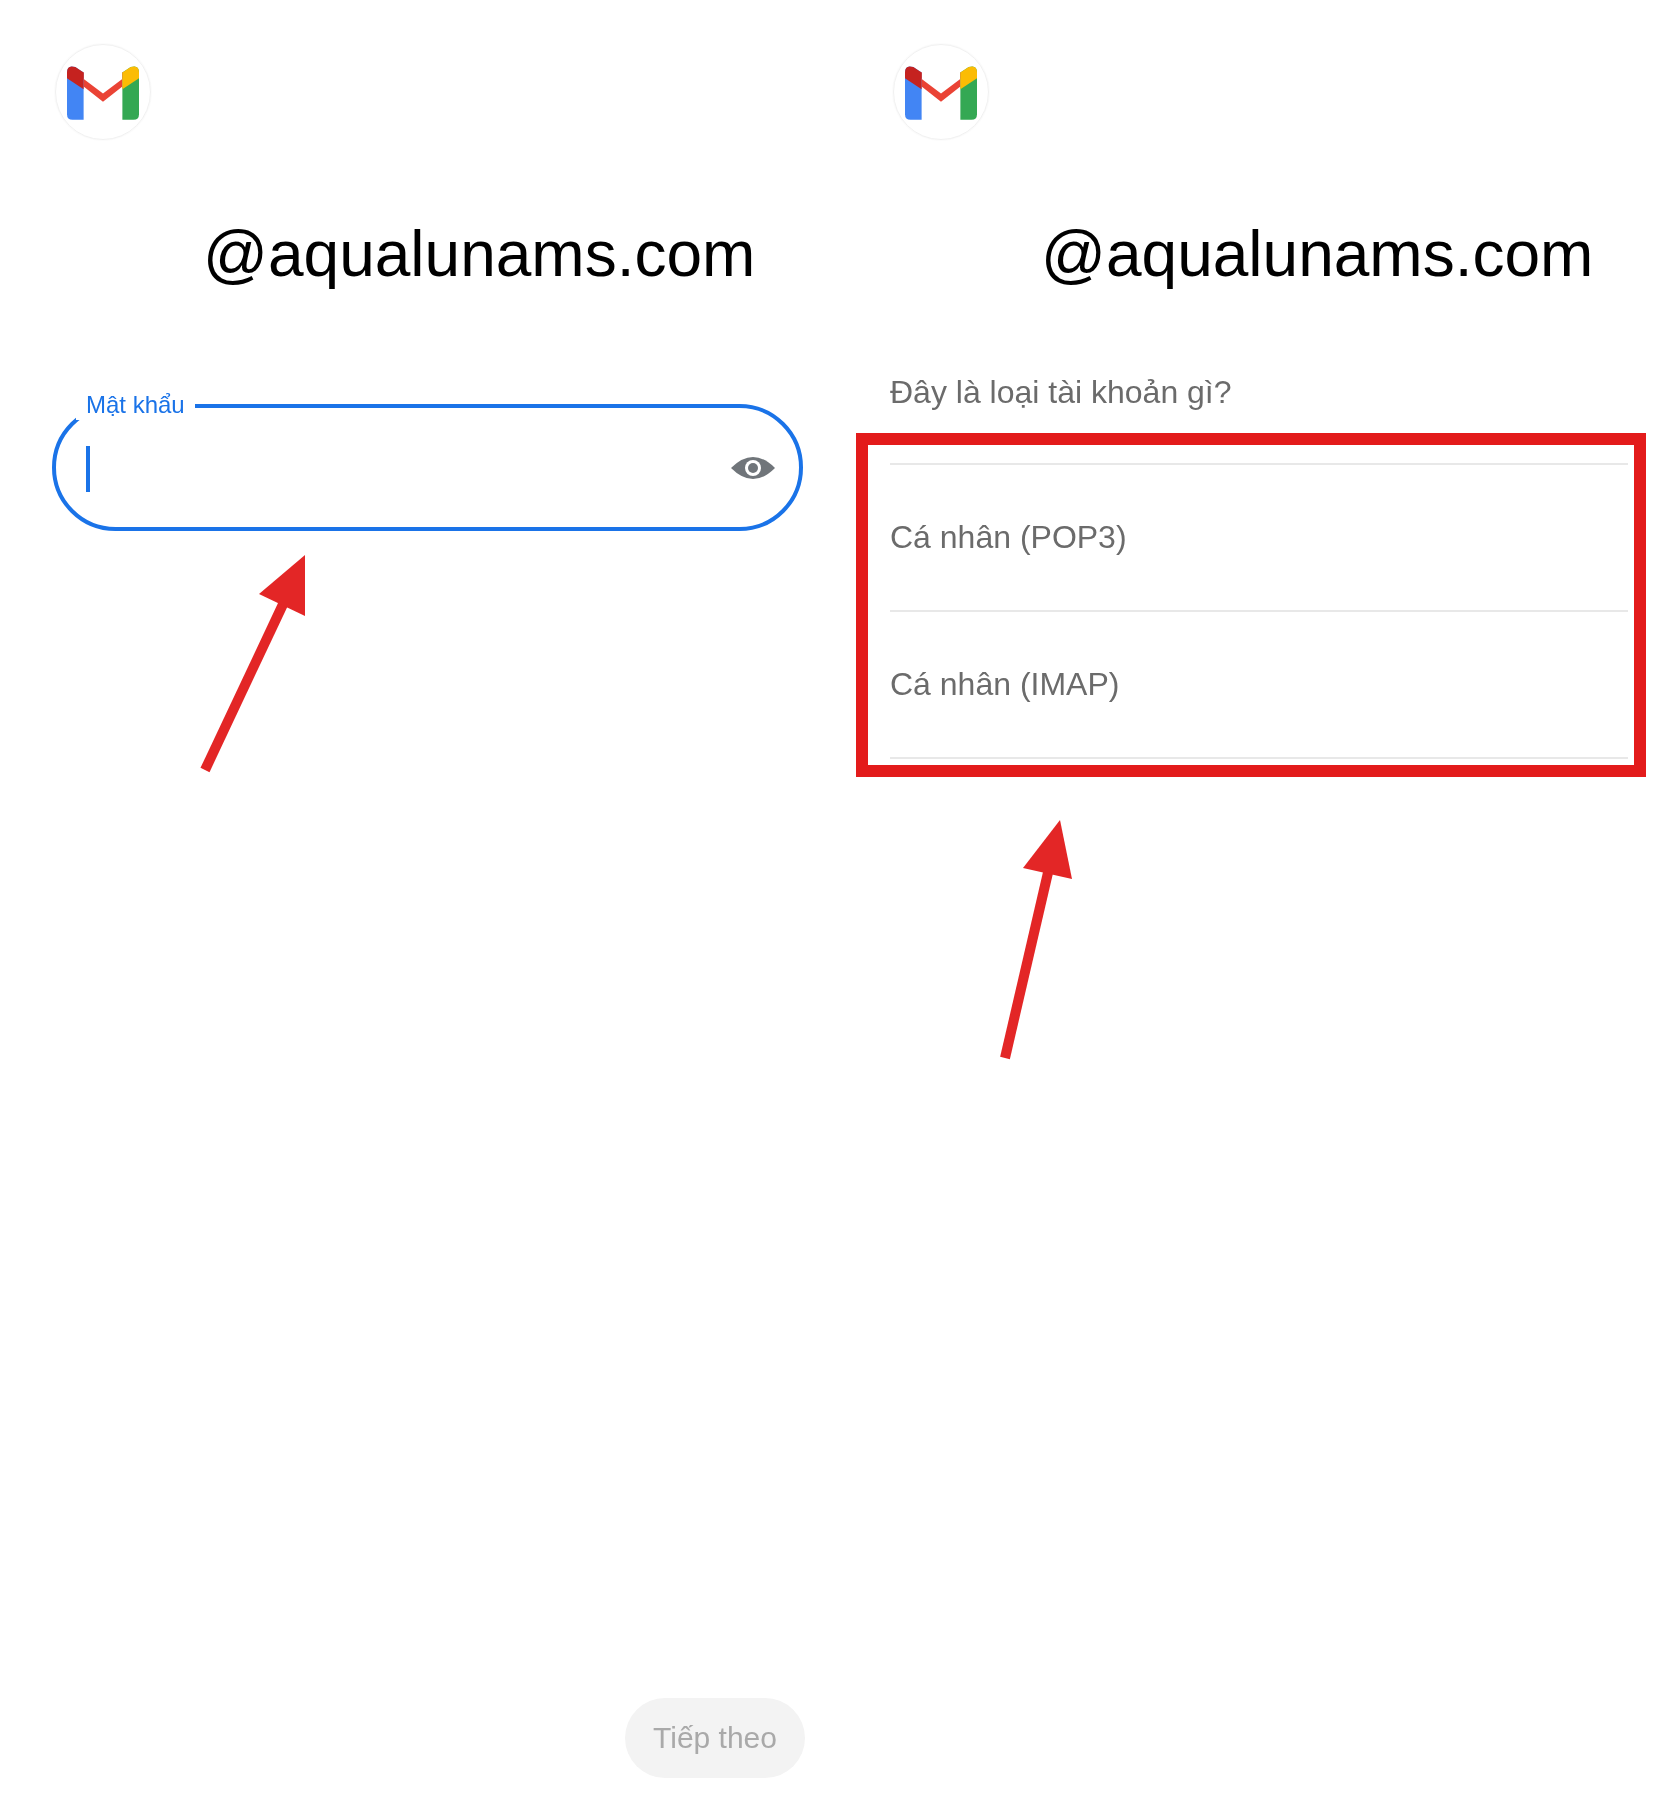  What do you see at coordinates (1259, 538) in the screenshot?
I see `account-type-option: Cá nhân (POP3)` at bounding box center [1259, 538].